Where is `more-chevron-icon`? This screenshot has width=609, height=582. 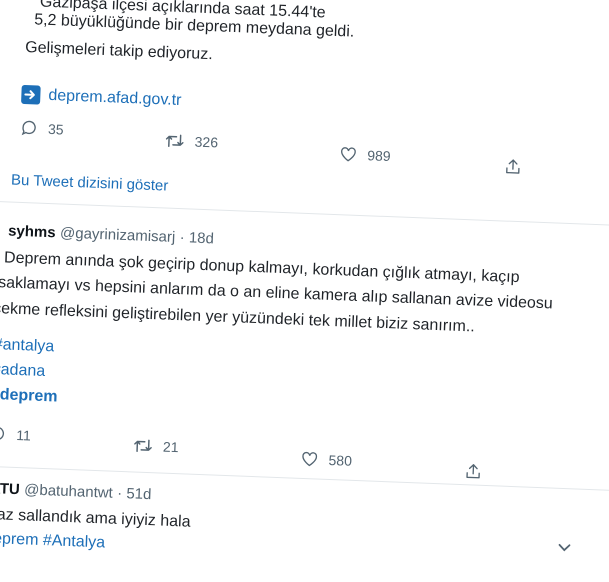 more-chevron-icon is located at coordinates (564, 548).